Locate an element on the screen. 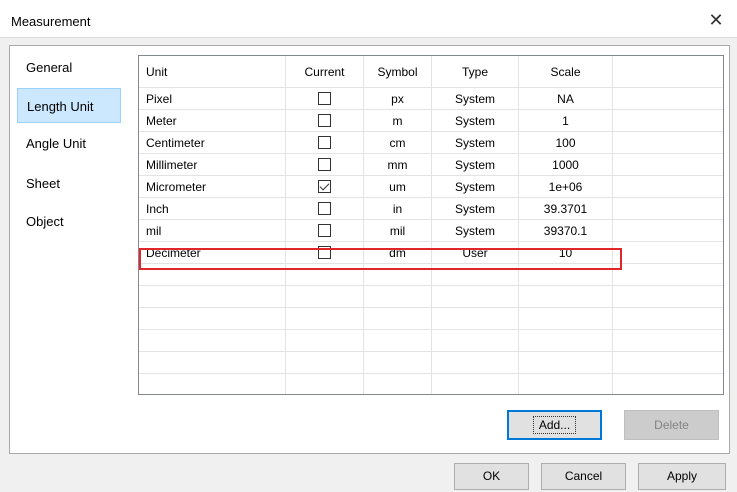 This screenshot has height=492, width=737. table-header-row: Unit Current Symbol Type Scale is located at coordinates (431, 72).